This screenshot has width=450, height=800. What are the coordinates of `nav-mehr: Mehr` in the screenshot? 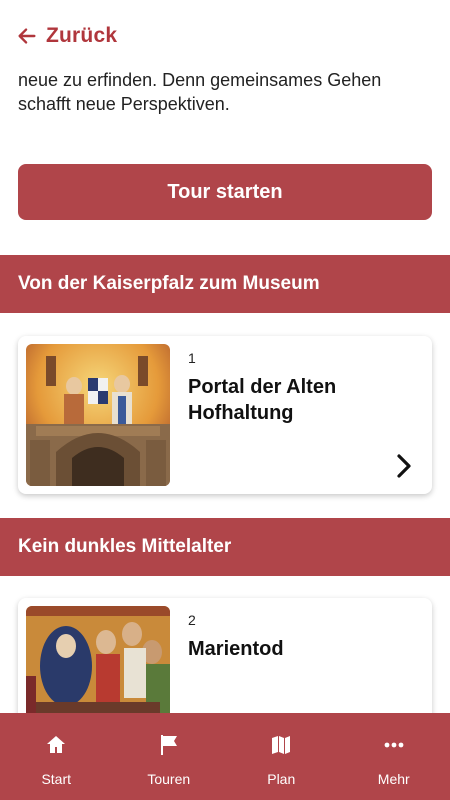 It's located at (394, 756).